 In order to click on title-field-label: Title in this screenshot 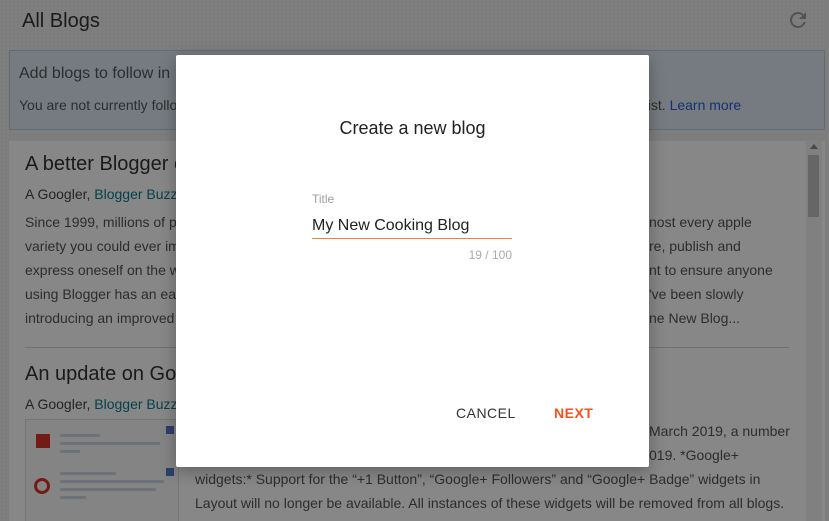, I will do `click(323, 199)`.